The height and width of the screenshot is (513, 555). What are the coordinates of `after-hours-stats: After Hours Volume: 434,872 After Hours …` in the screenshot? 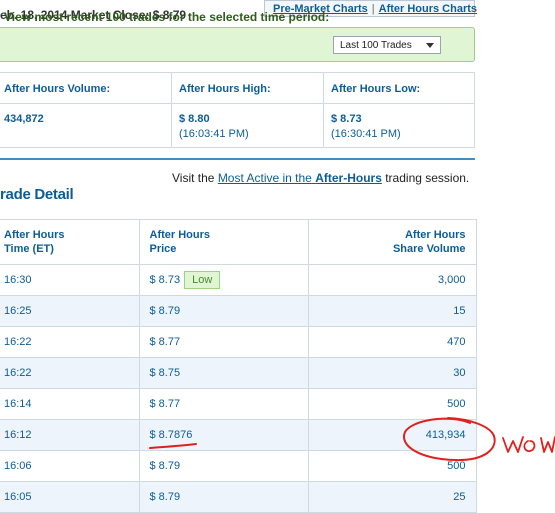 It's located at (237, 110).